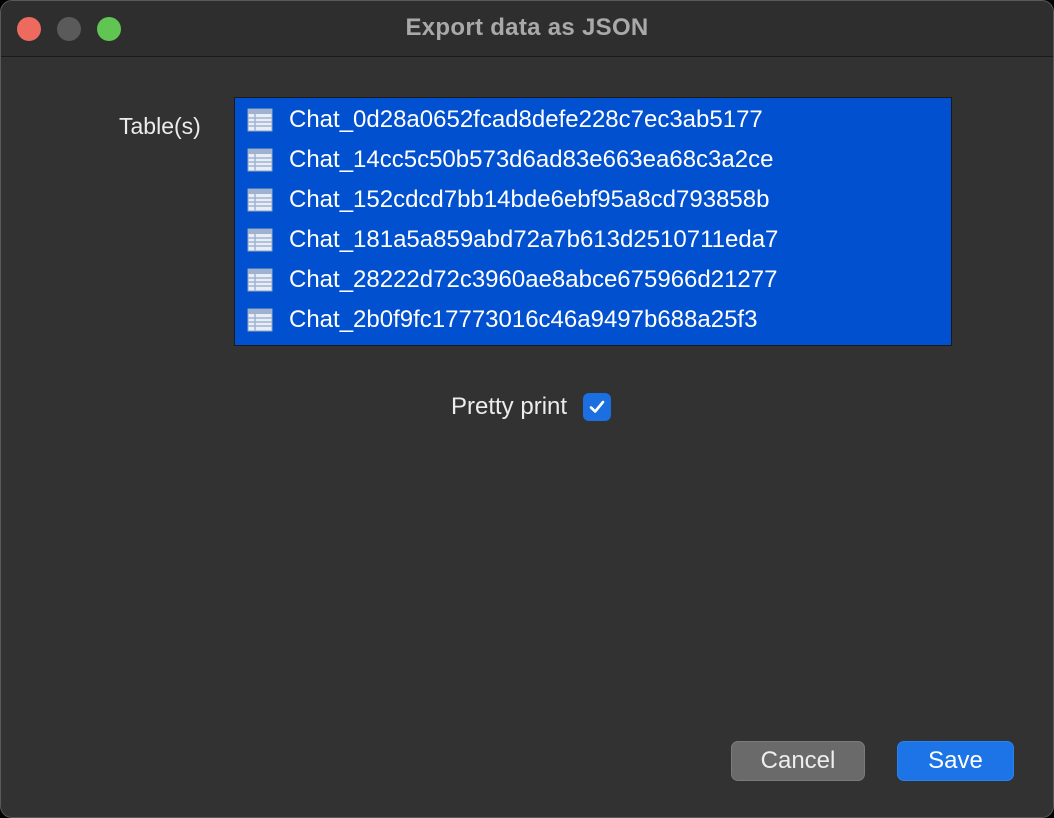  I want to click on table-list-item: Chat_2b0f9fc17773016c46a9497b688a25f3, so click(593, 320).